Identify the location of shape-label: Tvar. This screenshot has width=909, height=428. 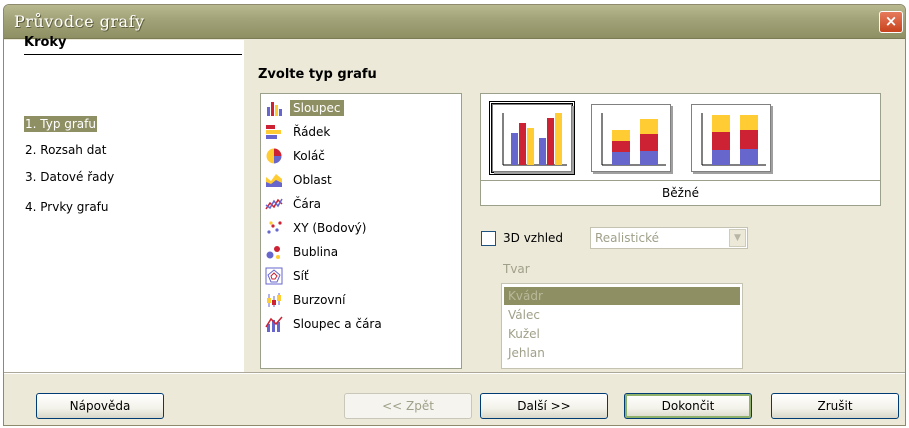
(516, 269).